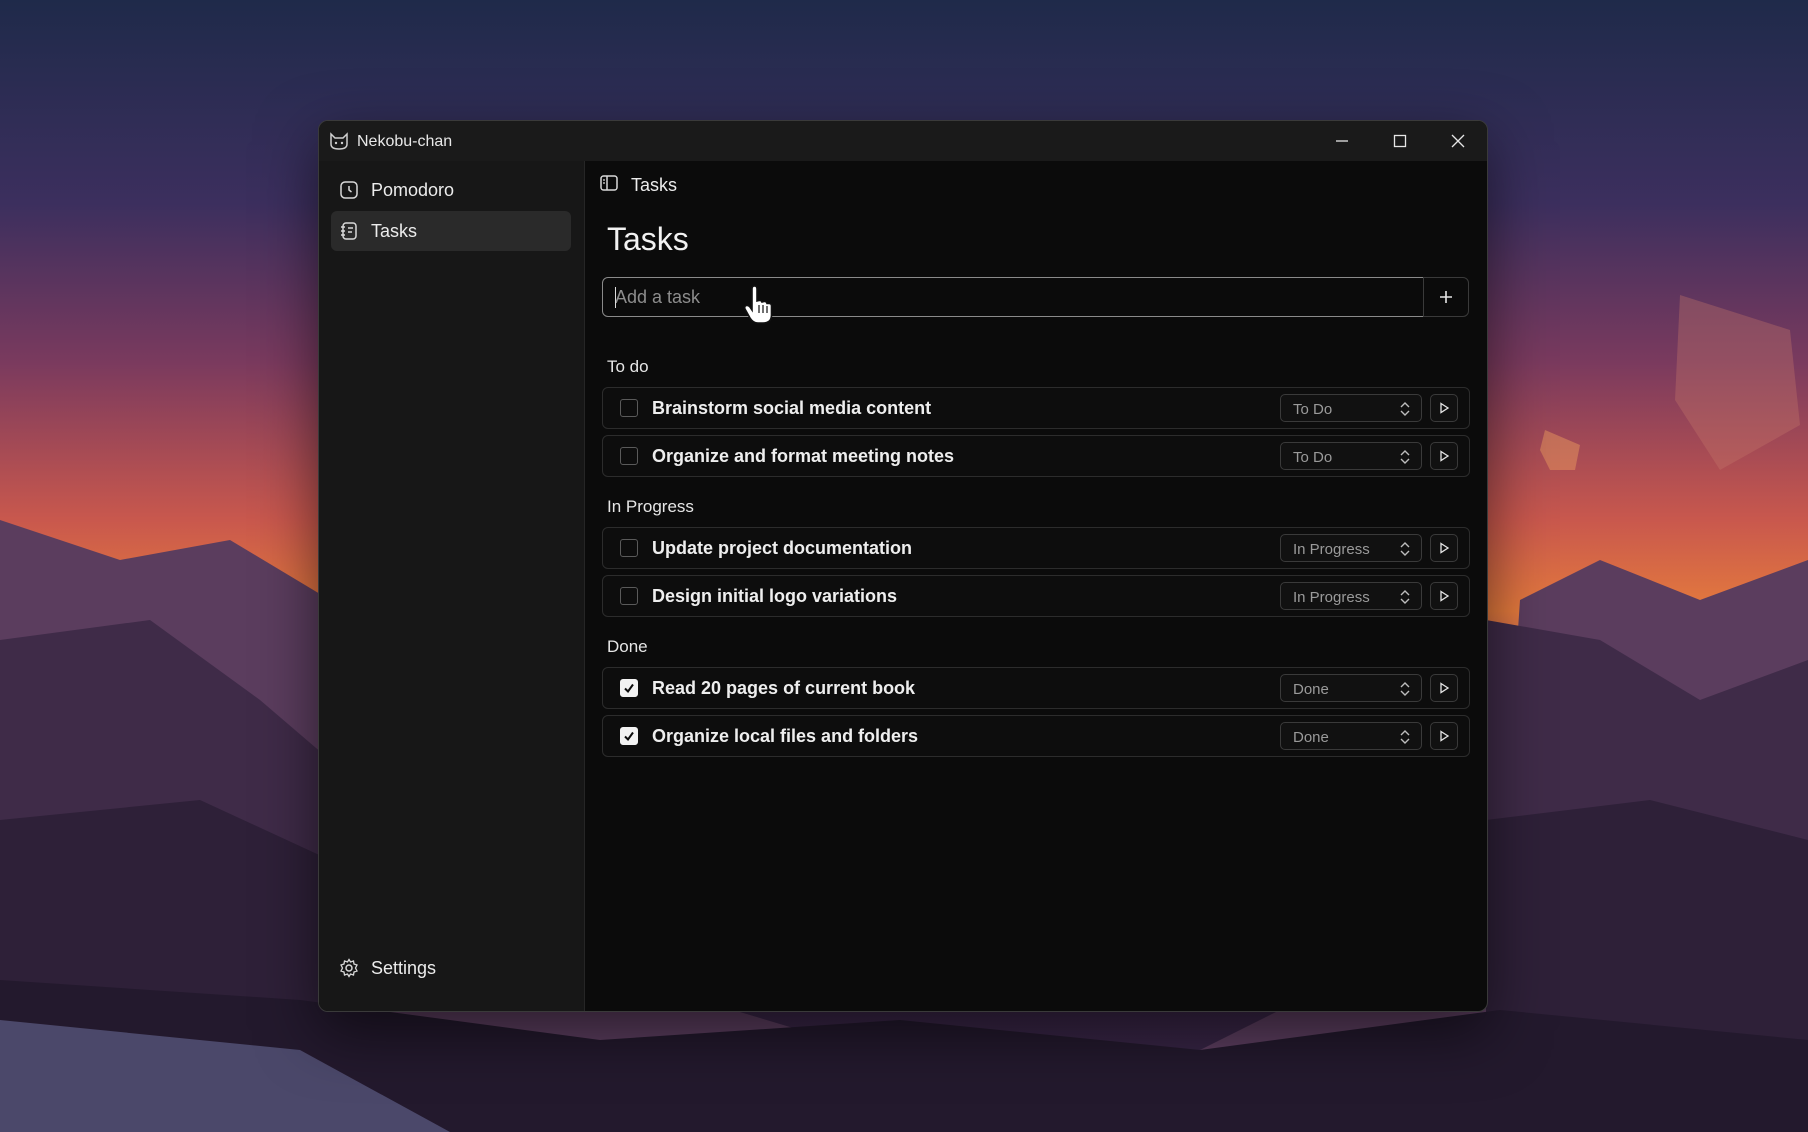  I want to click on plus-icon, so click(1446, 297).